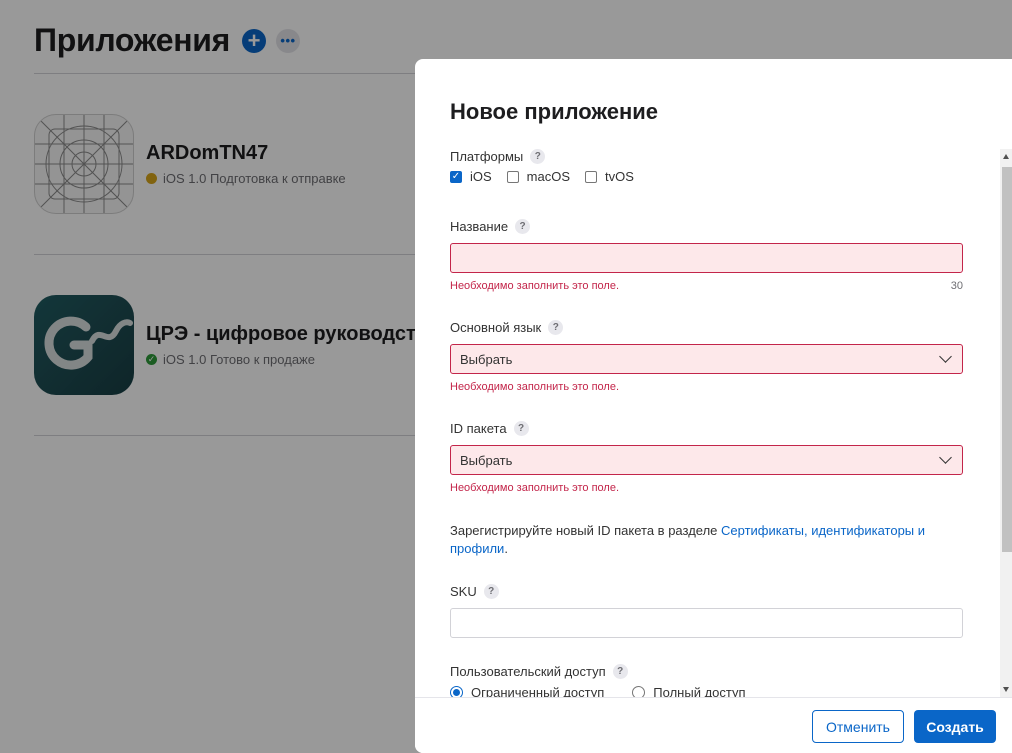 This screenshot has width=1012, height=753. I want to click on language-label: Основной язык ?, so click(507, 327).